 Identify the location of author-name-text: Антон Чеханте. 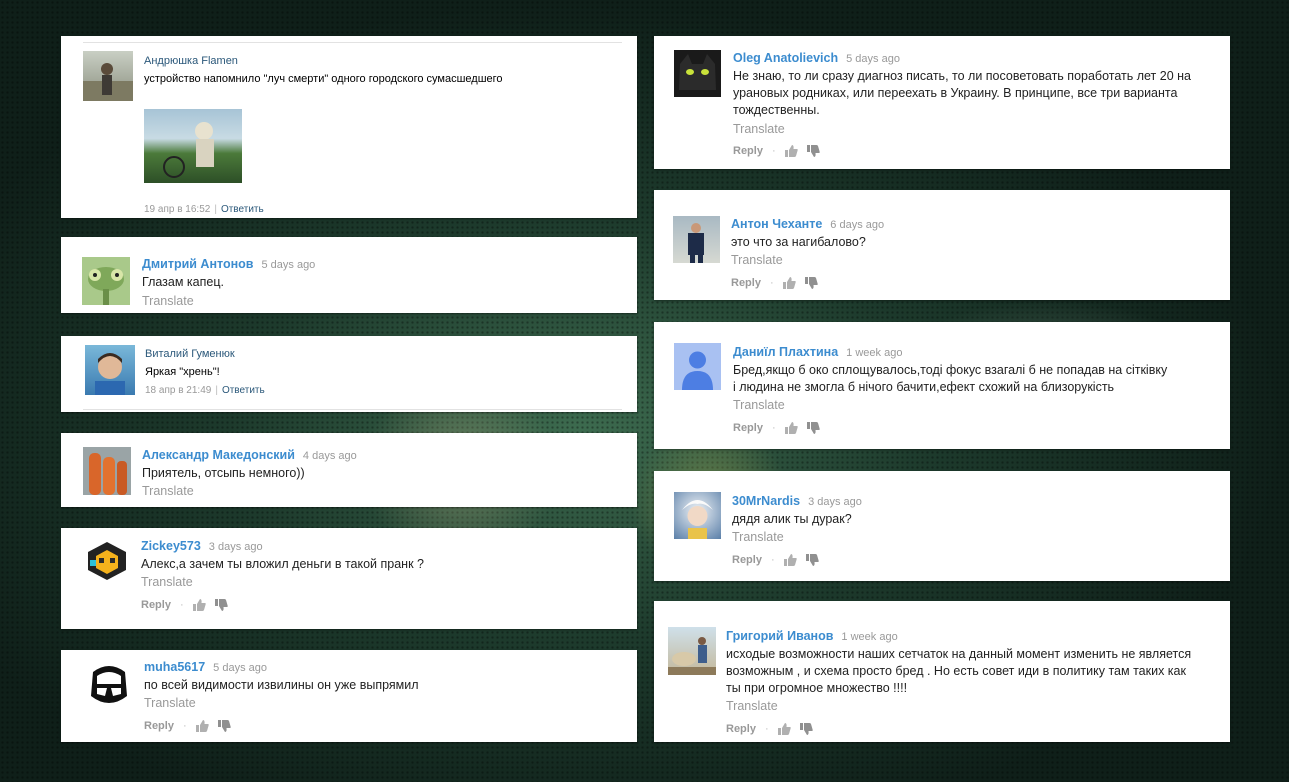
(776, 224).